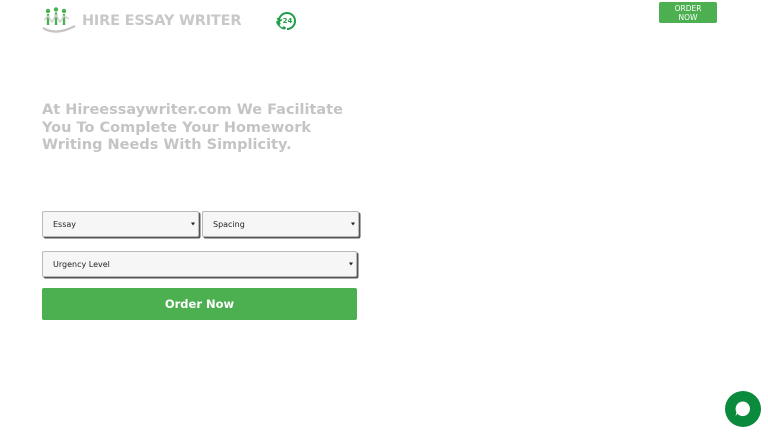 This screenshot has height=432, width=768. What do you see at coordinates (120, 224) in the screenshot?
I see `paper-type-select: Essay` at bounding box center [120, 224].